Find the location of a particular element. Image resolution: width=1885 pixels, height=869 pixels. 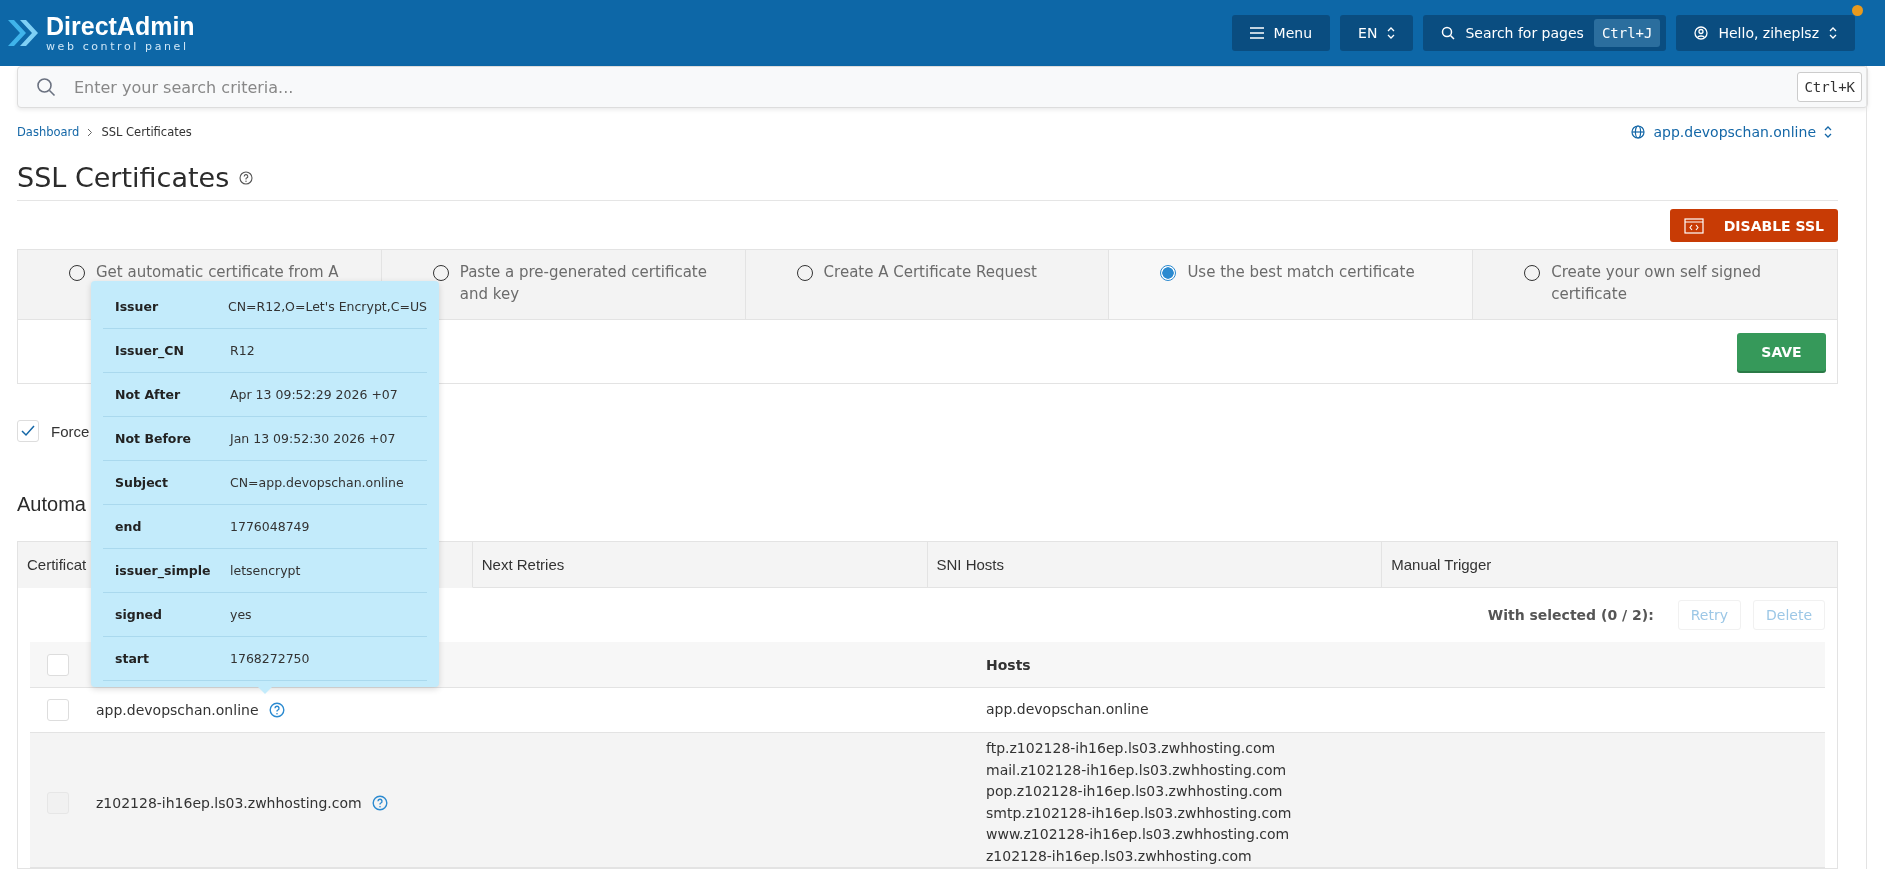

table-cell-text: z102128-ih16ep.ls03.zwhhosting.com is located at coordinates (1119, 856).